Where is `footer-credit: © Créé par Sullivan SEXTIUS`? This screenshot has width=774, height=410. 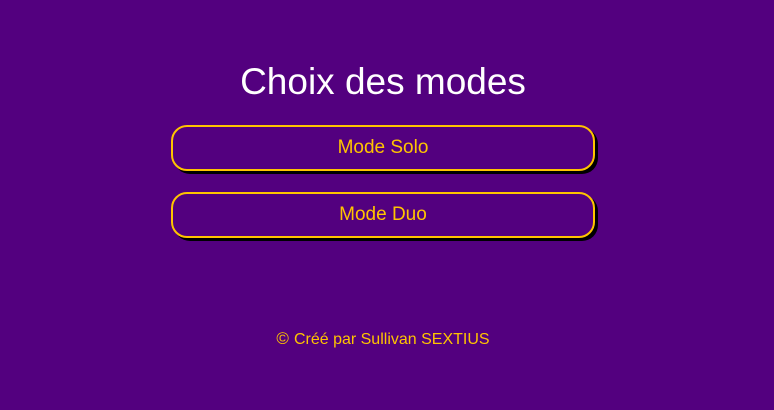
footer-credit: © Créé par Sullivan SEXTIUS is located at coordinates (383, 339).